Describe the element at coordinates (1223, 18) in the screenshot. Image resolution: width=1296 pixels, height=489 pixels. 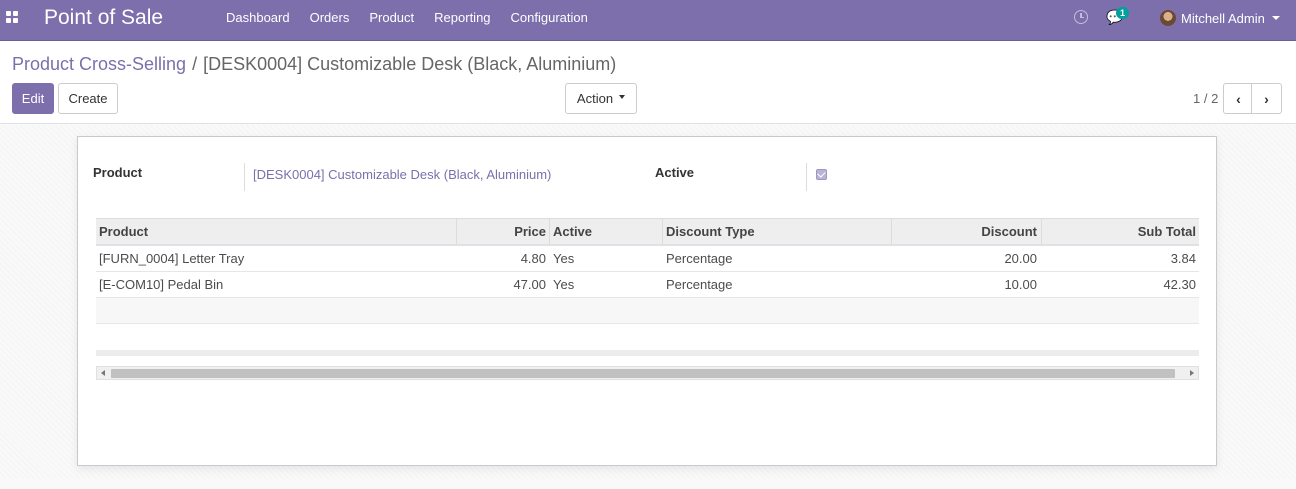
I see `user-name: Mitchell Admin` at that location.